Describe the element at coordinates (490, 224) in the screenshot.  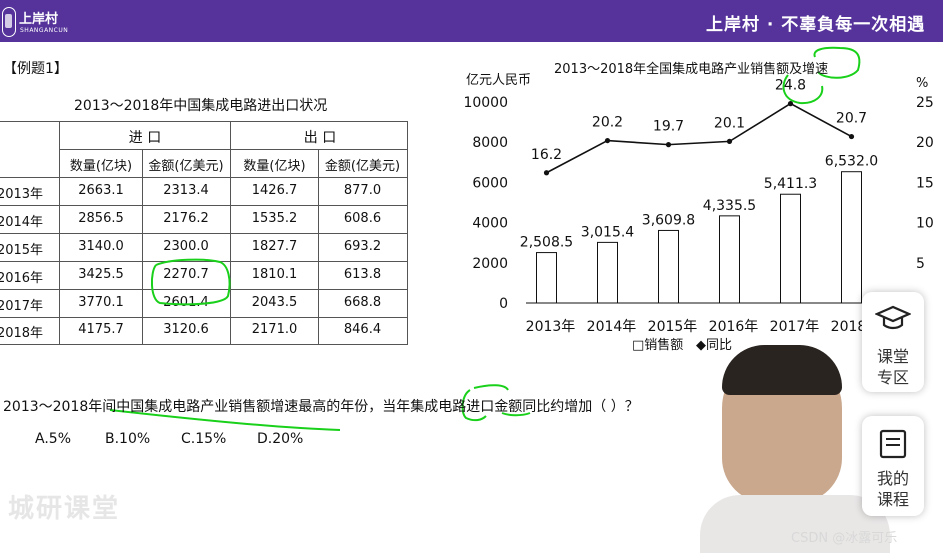
I see `left-tick-label: 4000` at that location.